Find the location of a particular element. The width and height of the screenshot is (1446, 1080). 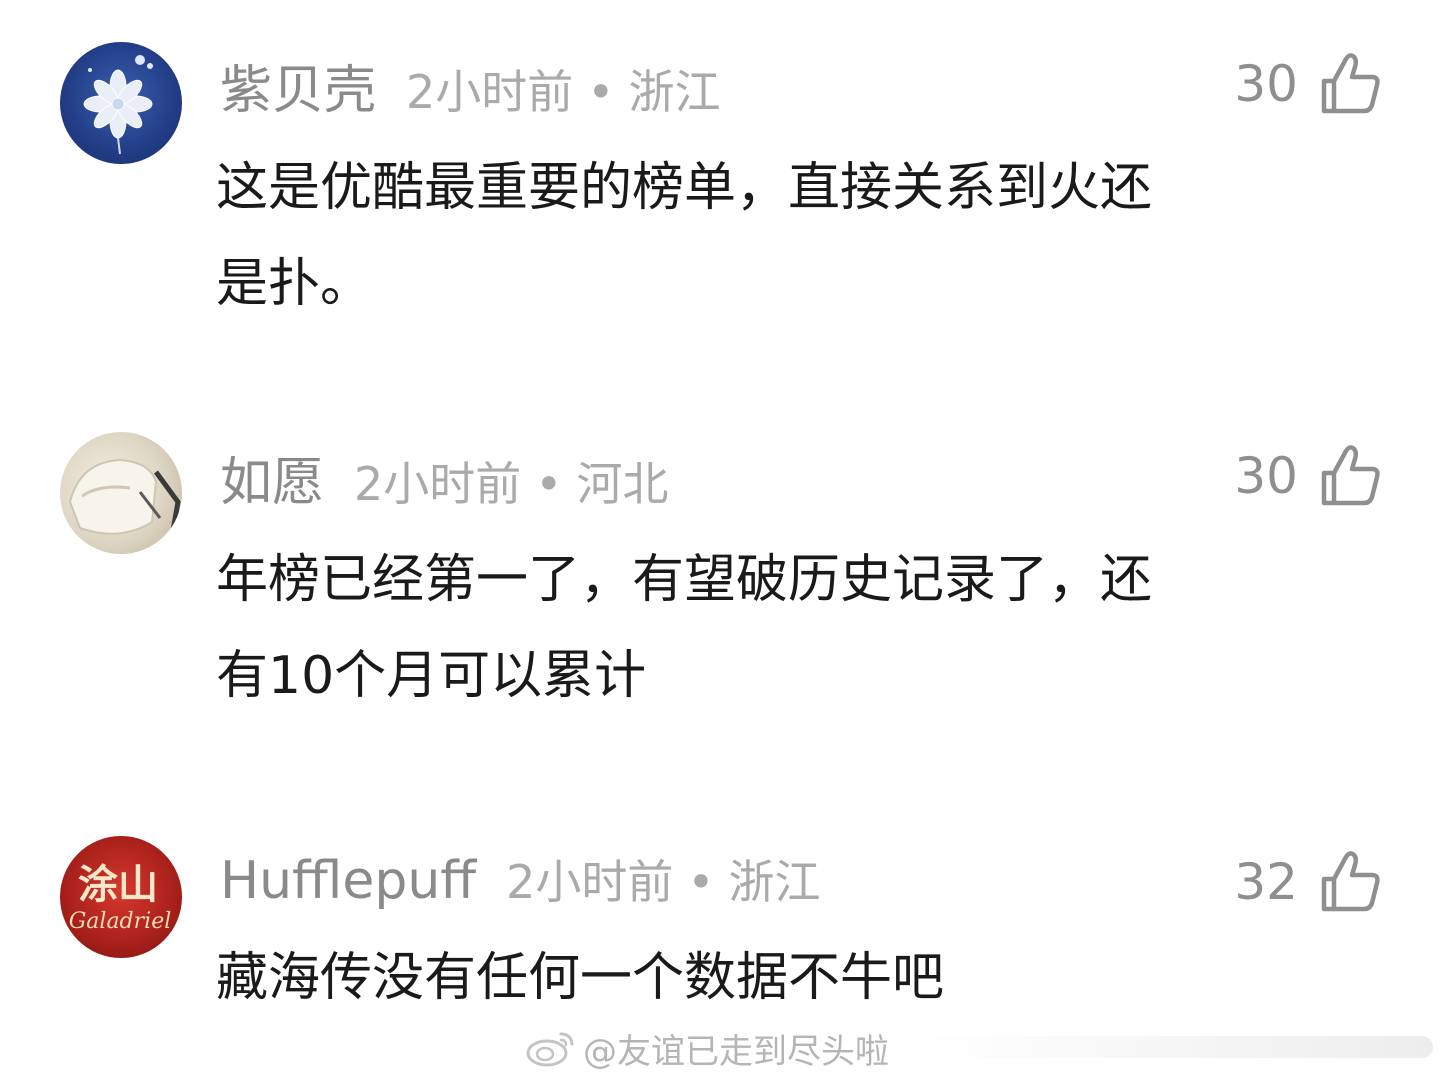

comment-text-line: 年榜已经第一了，有望破历史记录了，还 is located at coordinates (684, 580).